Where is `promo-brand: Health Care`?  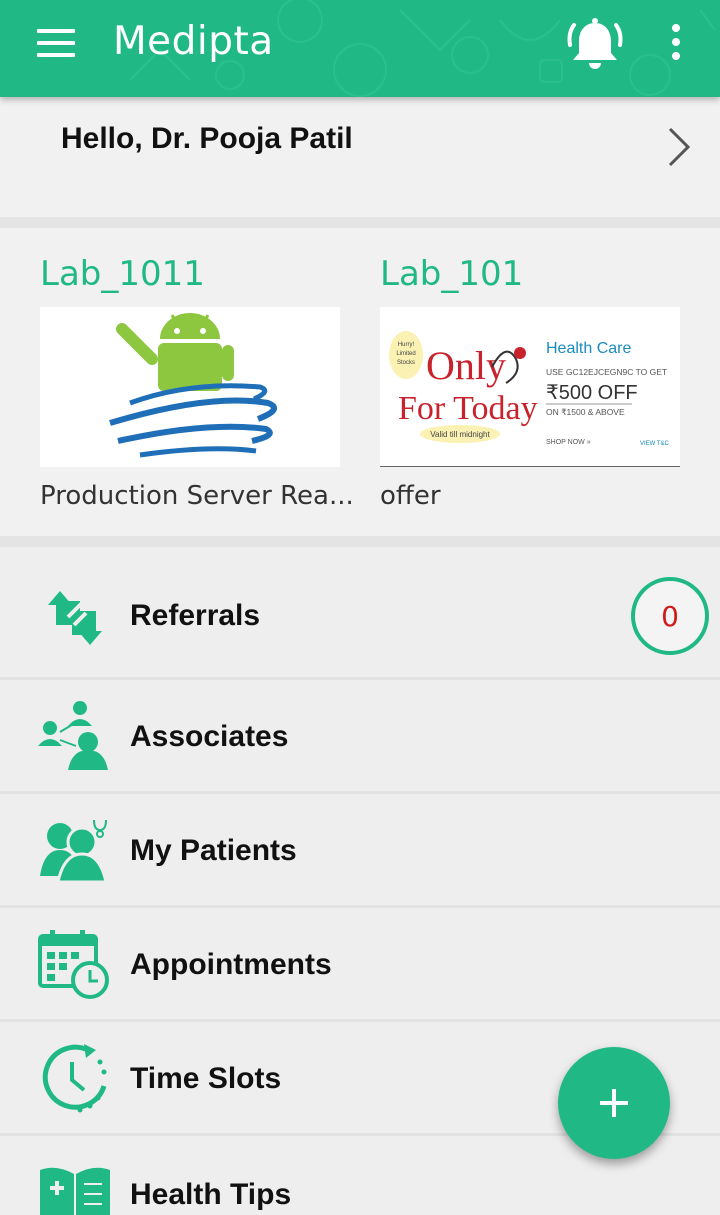 promo-brand: Health Care is located at coordinates (588, 348).